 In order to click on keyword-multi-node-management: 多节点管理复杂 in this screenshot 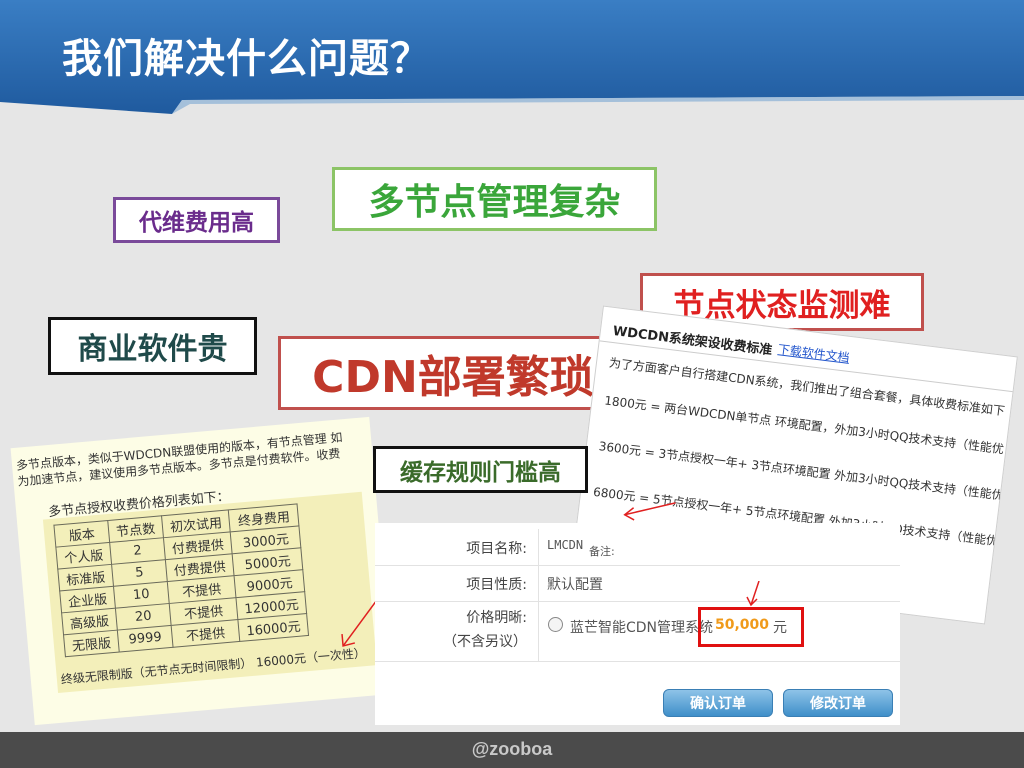, I will do `click(494, 199)`.